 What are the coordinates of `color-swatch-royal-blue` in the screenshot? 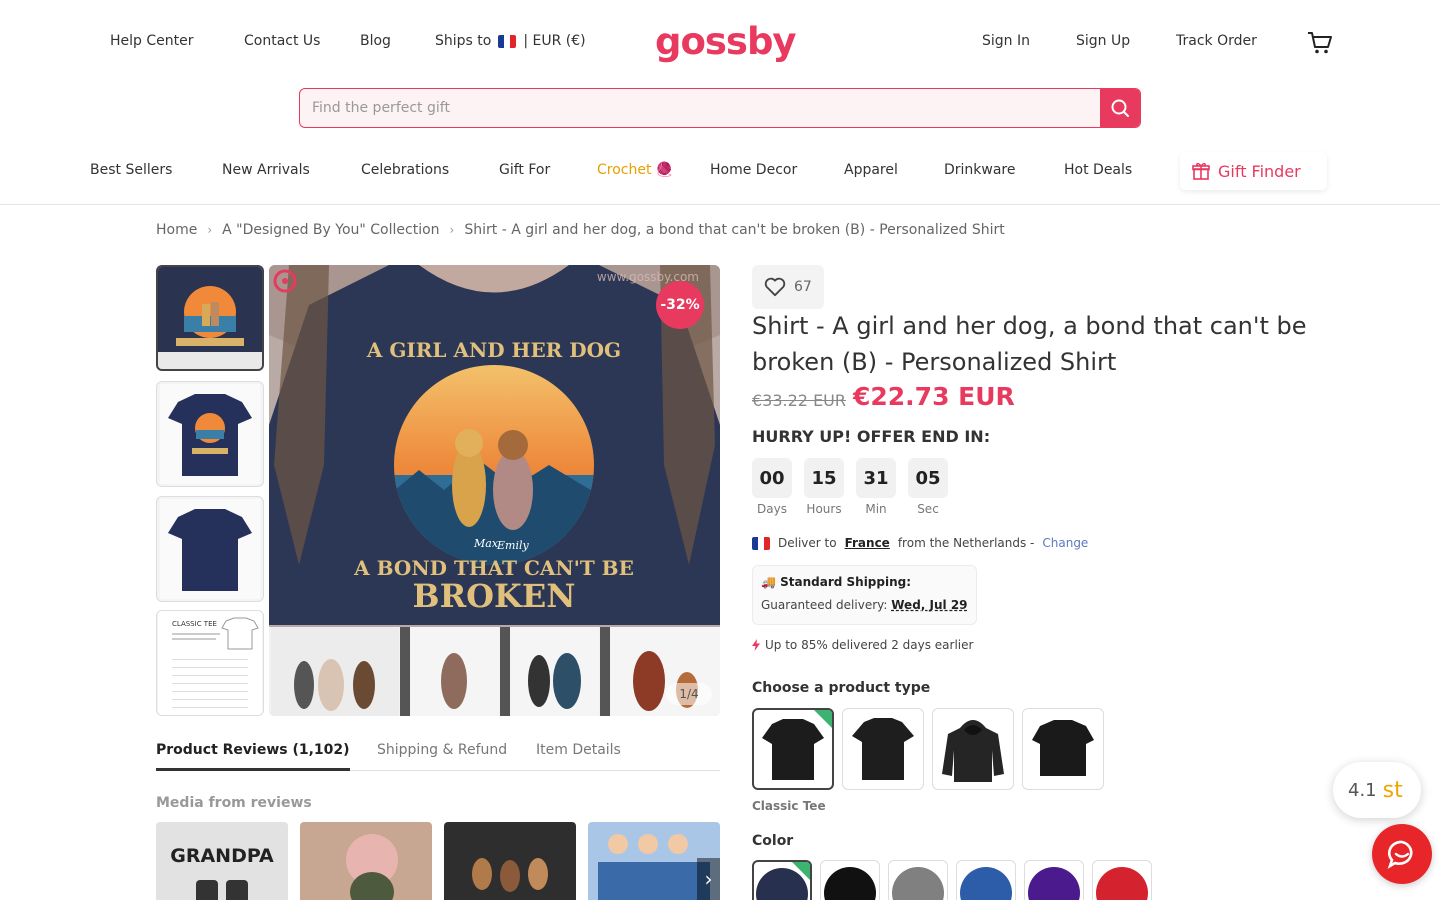 It's located at (986, 880).